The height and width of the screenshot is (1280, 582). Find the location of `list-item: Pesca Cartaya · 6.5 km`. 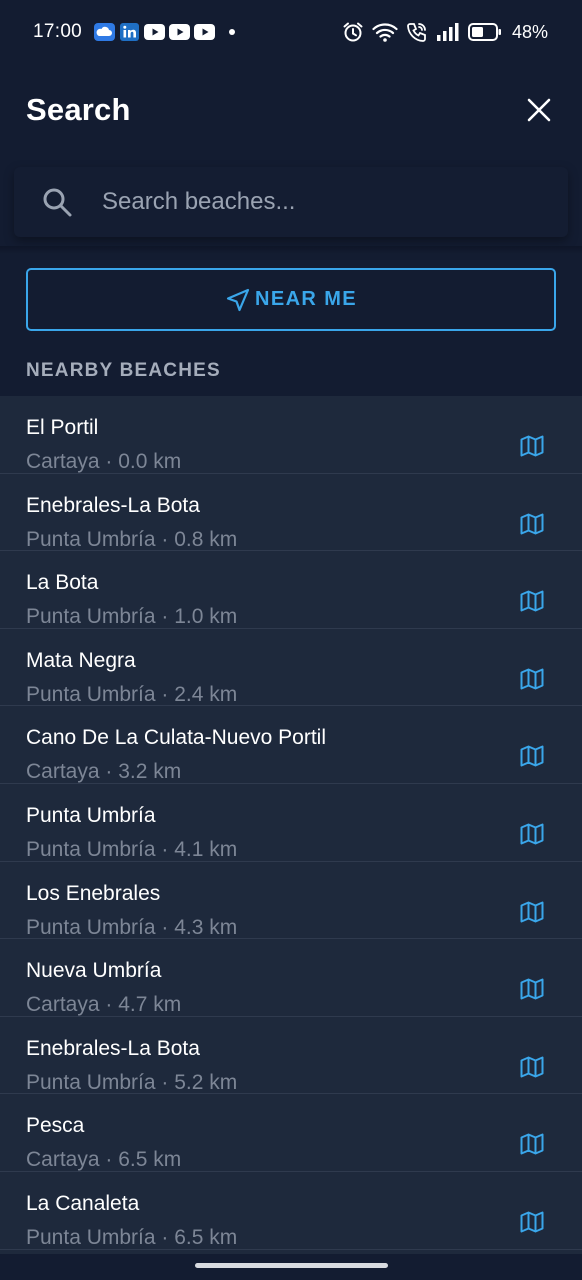

list-item: Pesca Cartaya · 6.5 km is located at coordinates (291, 1133).